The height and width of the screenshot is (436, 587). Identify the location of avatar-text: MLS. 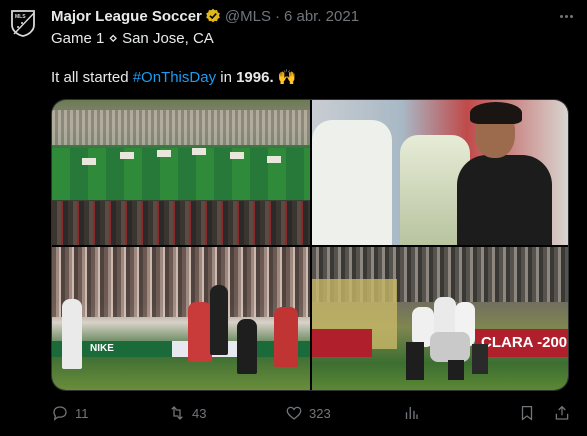
(20, 17).